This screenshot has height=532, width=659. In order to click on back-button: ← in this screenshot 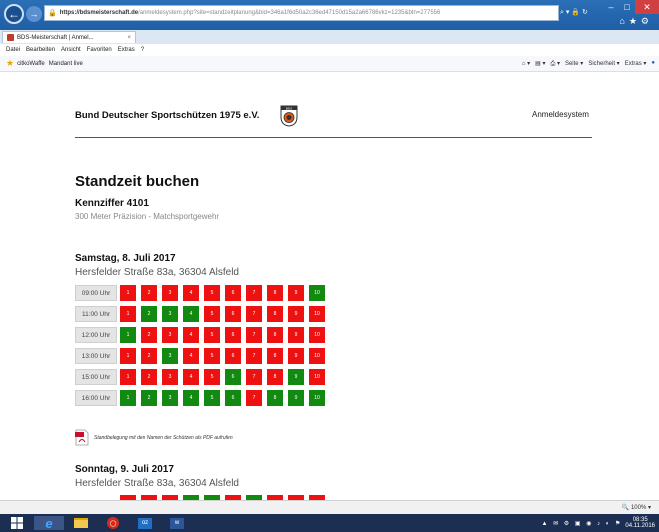, I will do `click(14, 14)`.